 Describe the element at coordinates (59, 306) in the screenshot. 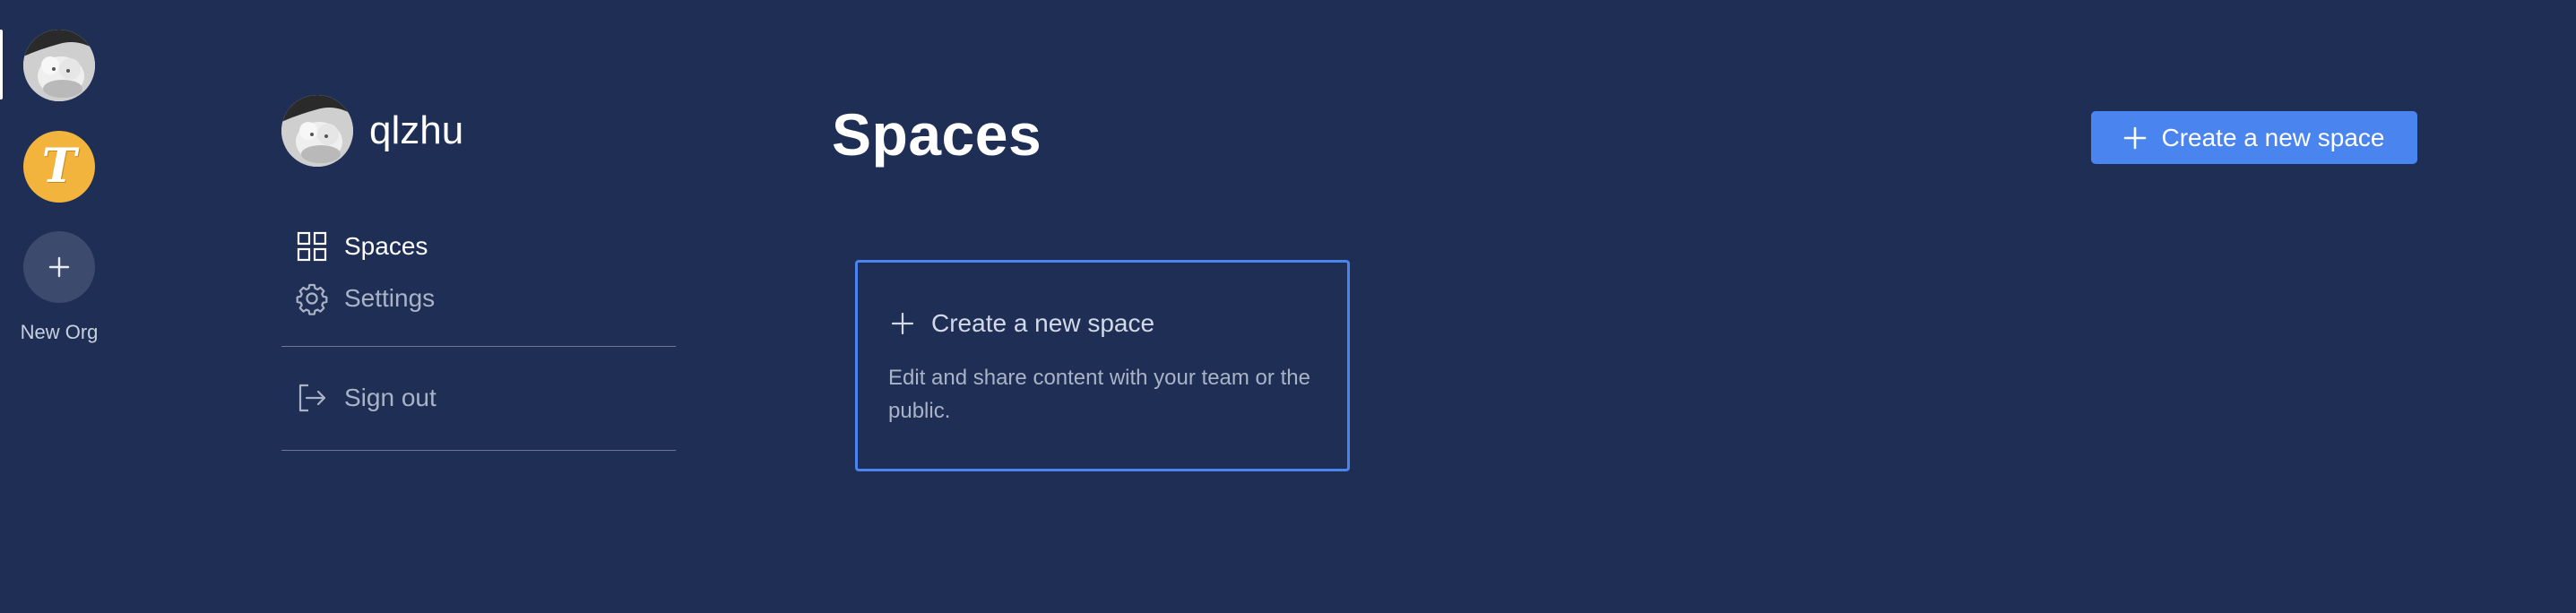

I see `org-rail: T New Org` at that location.